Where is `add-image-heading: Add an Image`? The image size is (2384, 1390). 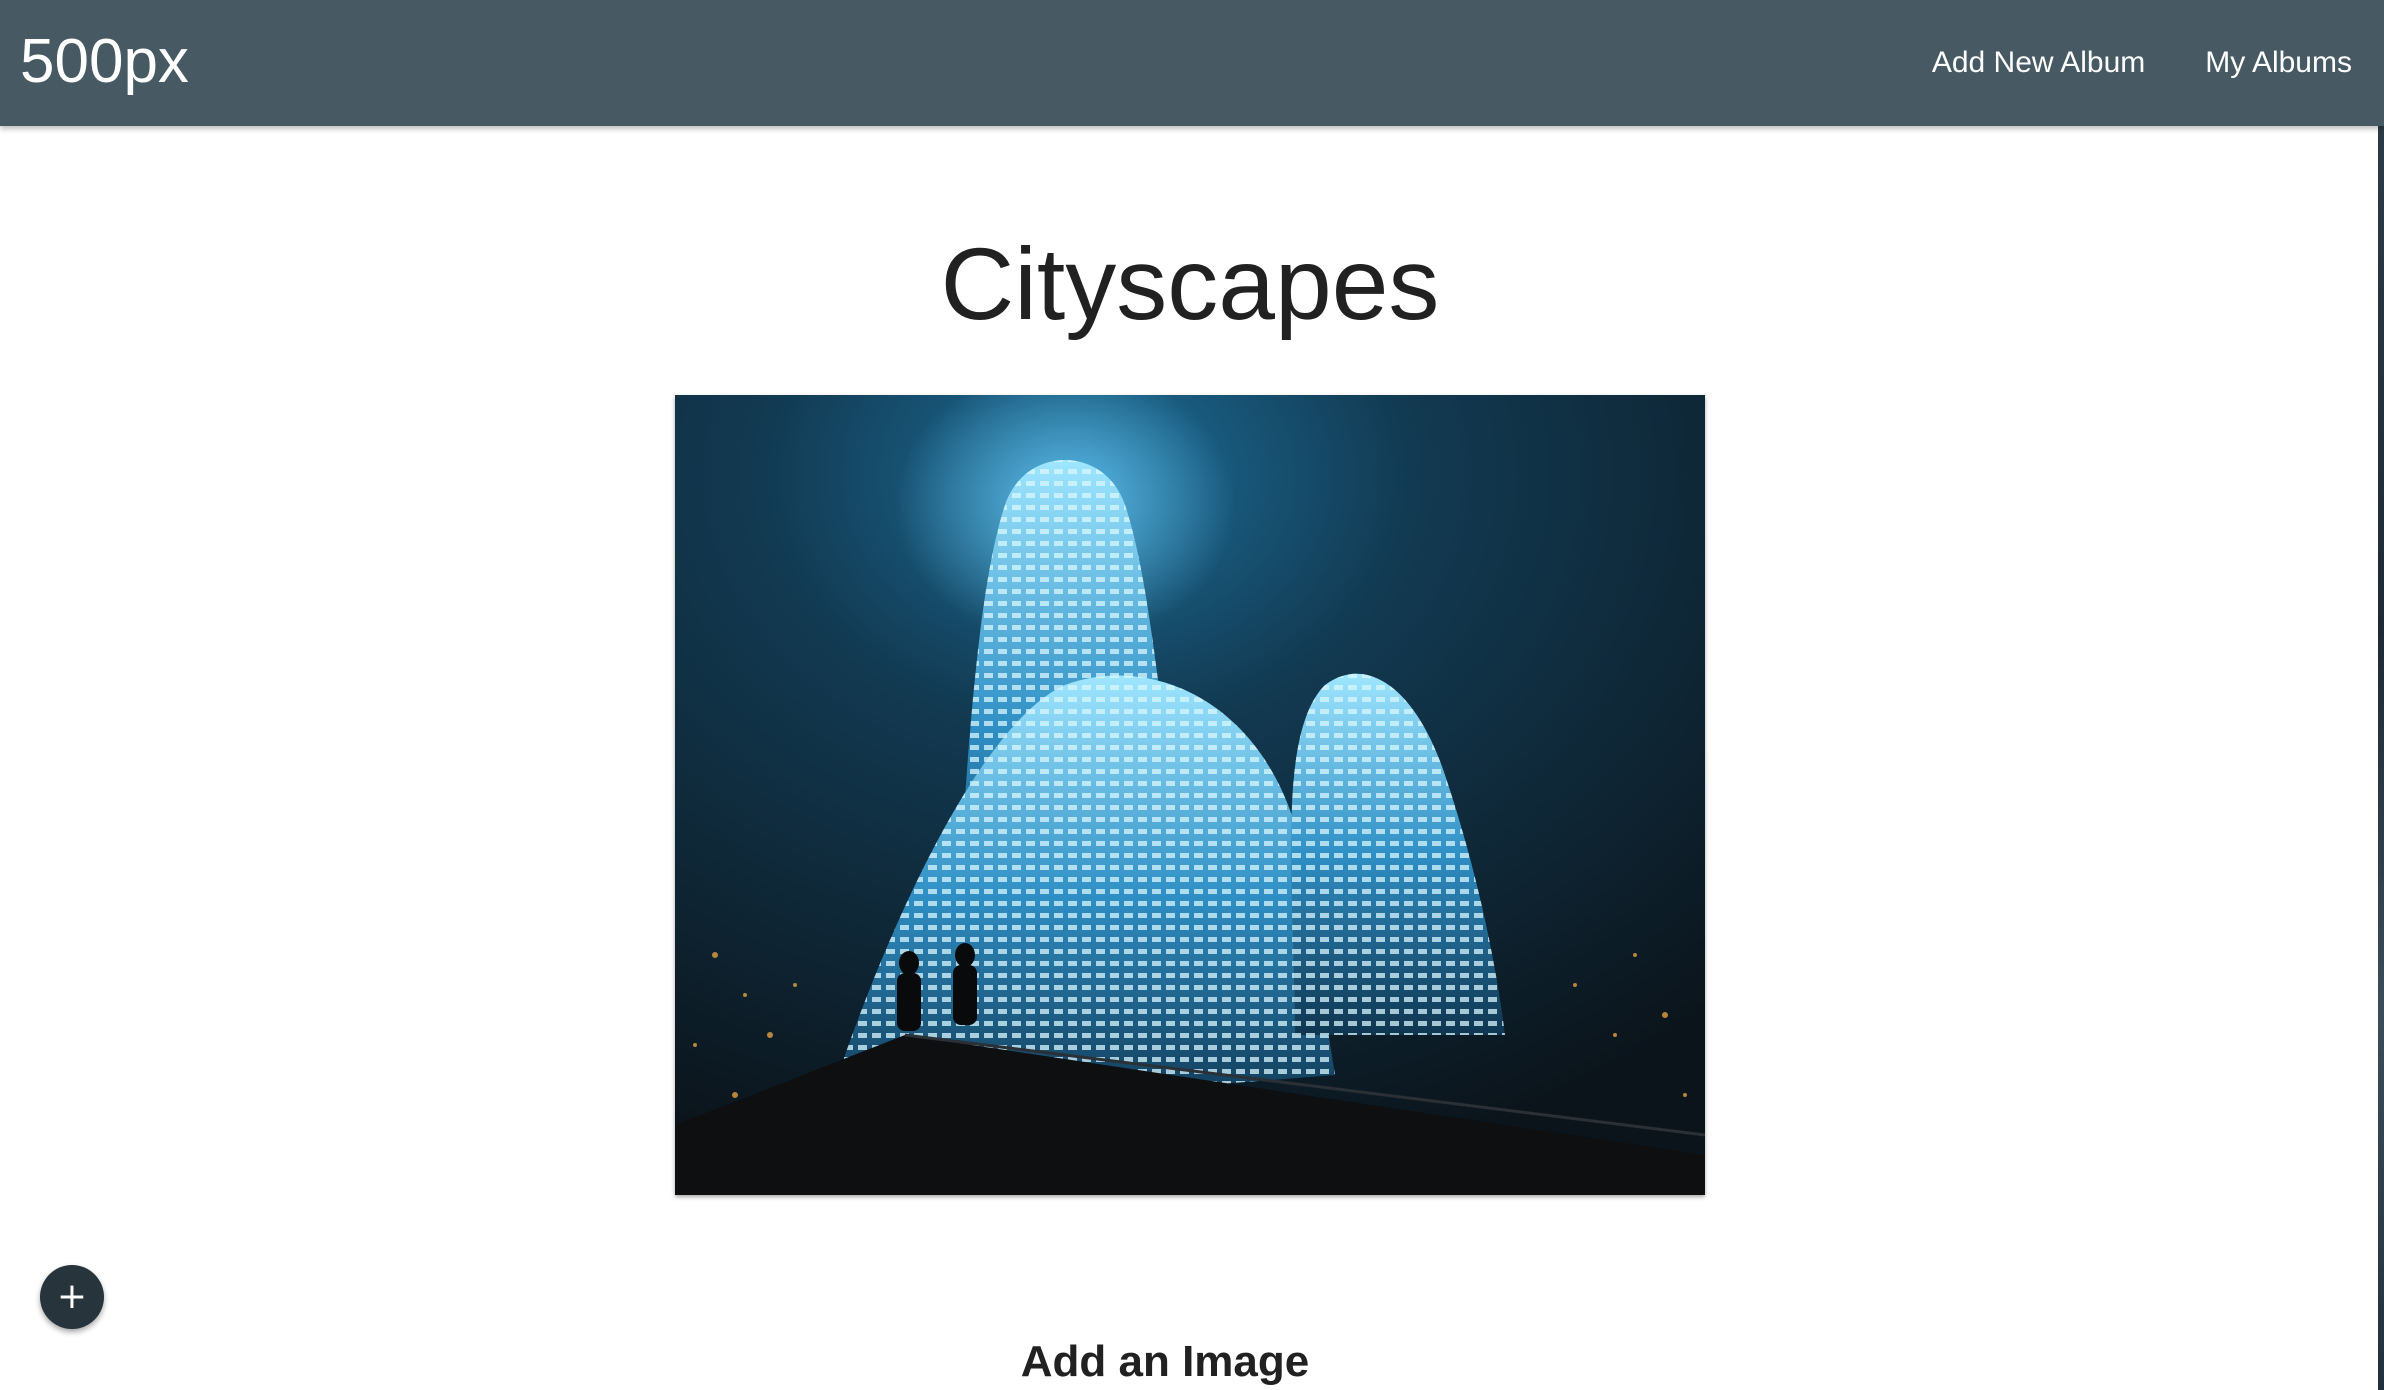
add-image-heading: Add an Image is located at coordinates (1165, 1361).